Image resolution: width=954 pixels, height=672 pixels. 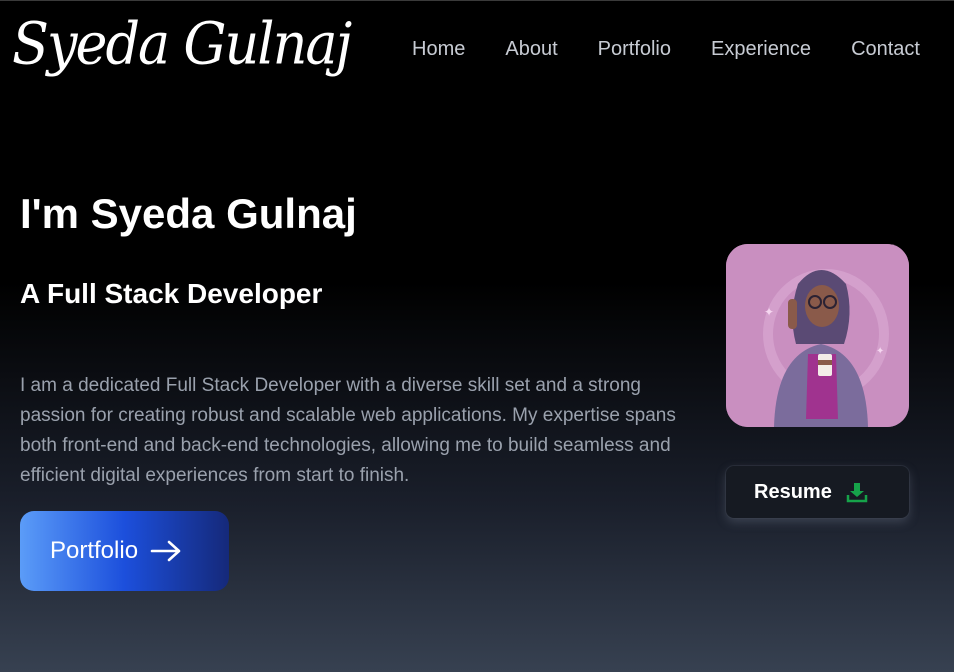 I want to click on portfolio-button: Portfolio, so click(x=124, y=551).